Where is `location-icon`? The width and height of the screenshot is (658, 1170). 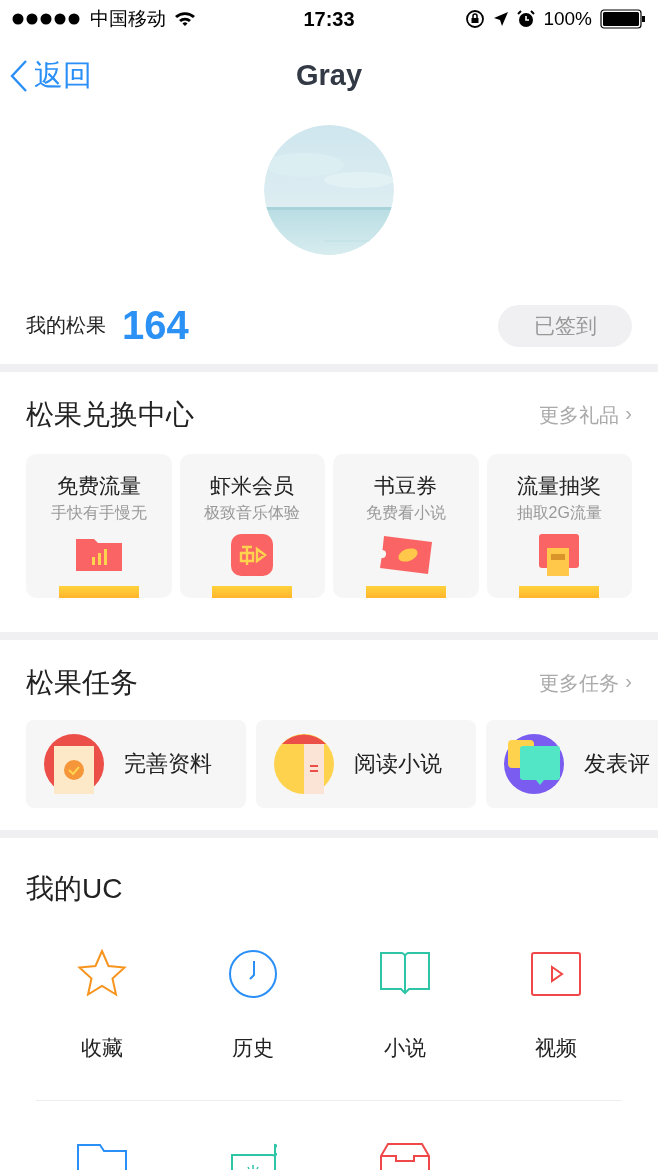 location-icon is located at coordinates (501, 19).